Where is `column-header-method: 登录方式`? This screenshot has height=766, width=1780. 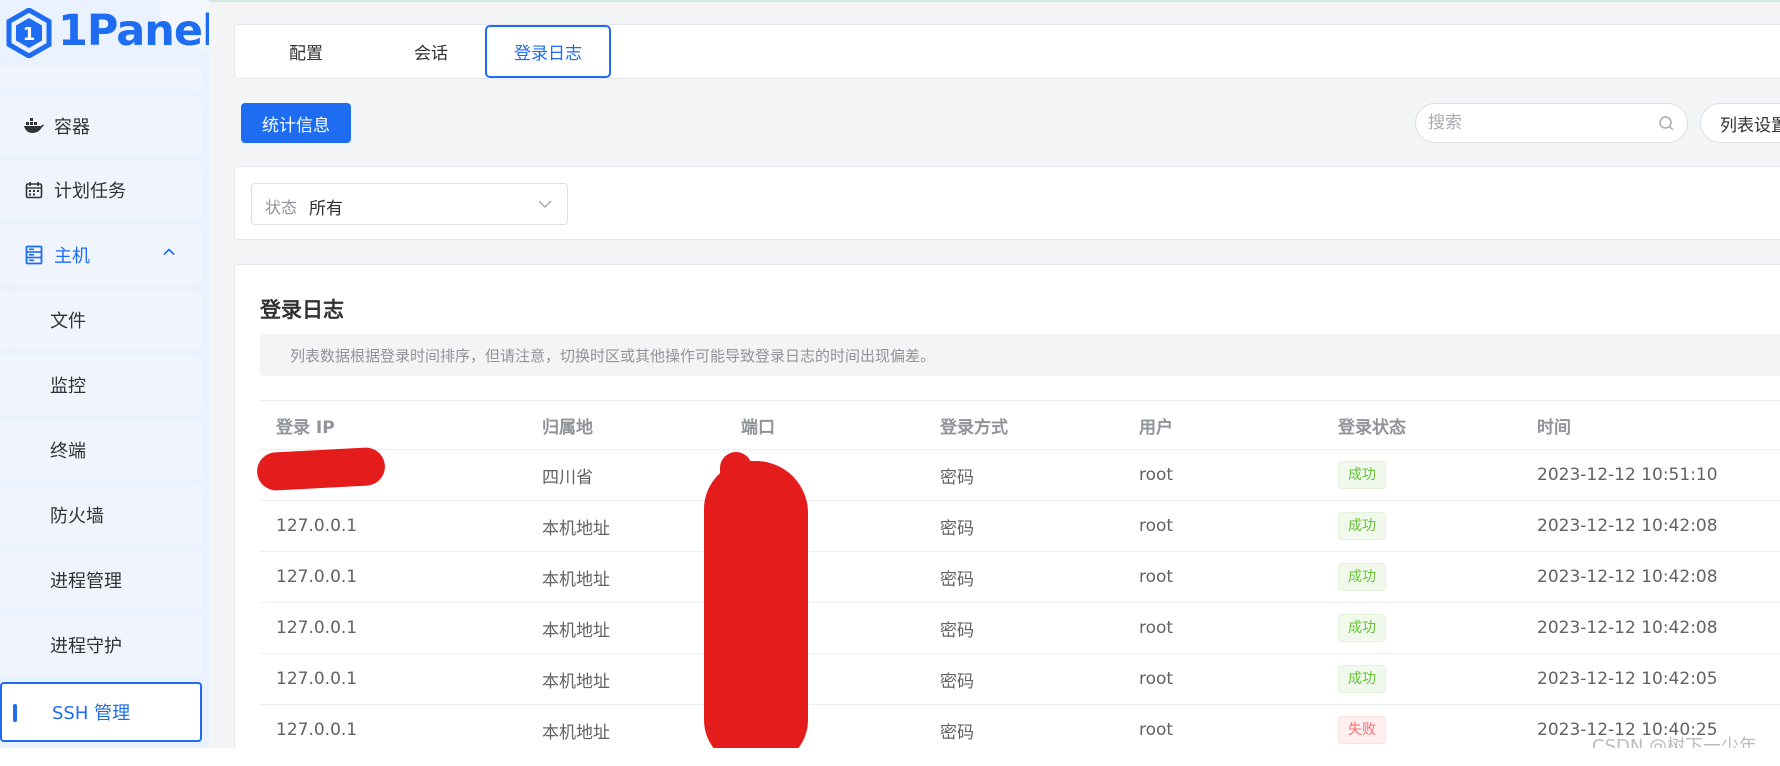 column-header-method: 登录方式 is located at coordinates (1023, 425).